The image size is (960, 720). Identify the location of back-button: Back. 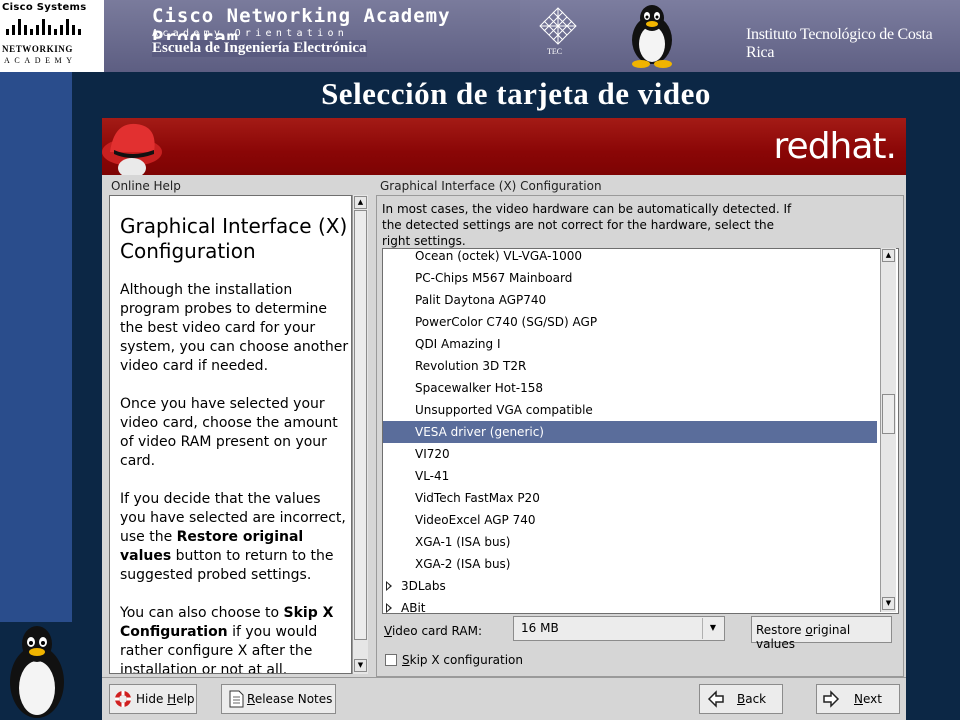
(741, 699).